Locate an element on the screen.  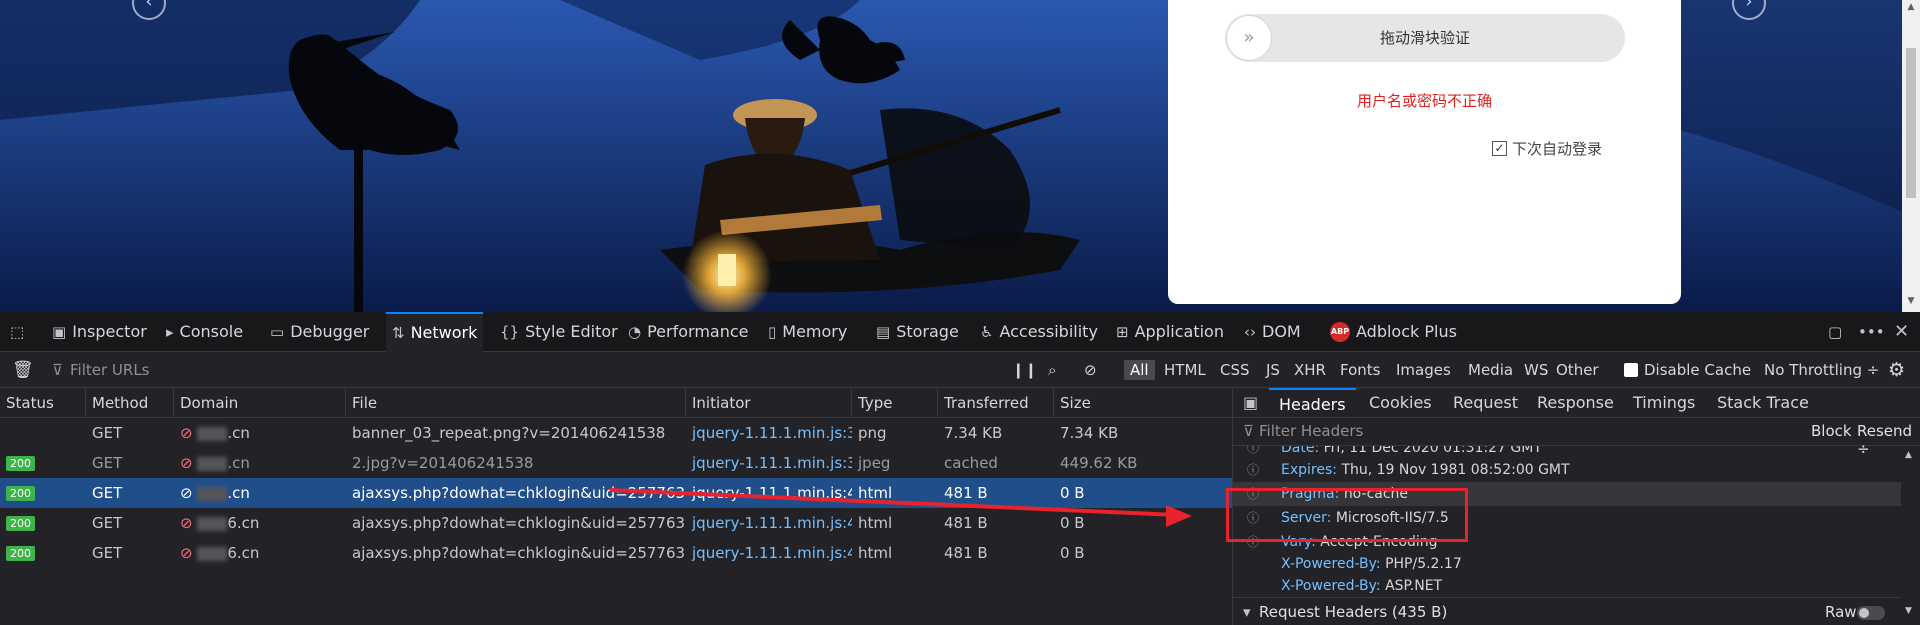
slider-handle-icon: » is located at coordinates (1249, 38).